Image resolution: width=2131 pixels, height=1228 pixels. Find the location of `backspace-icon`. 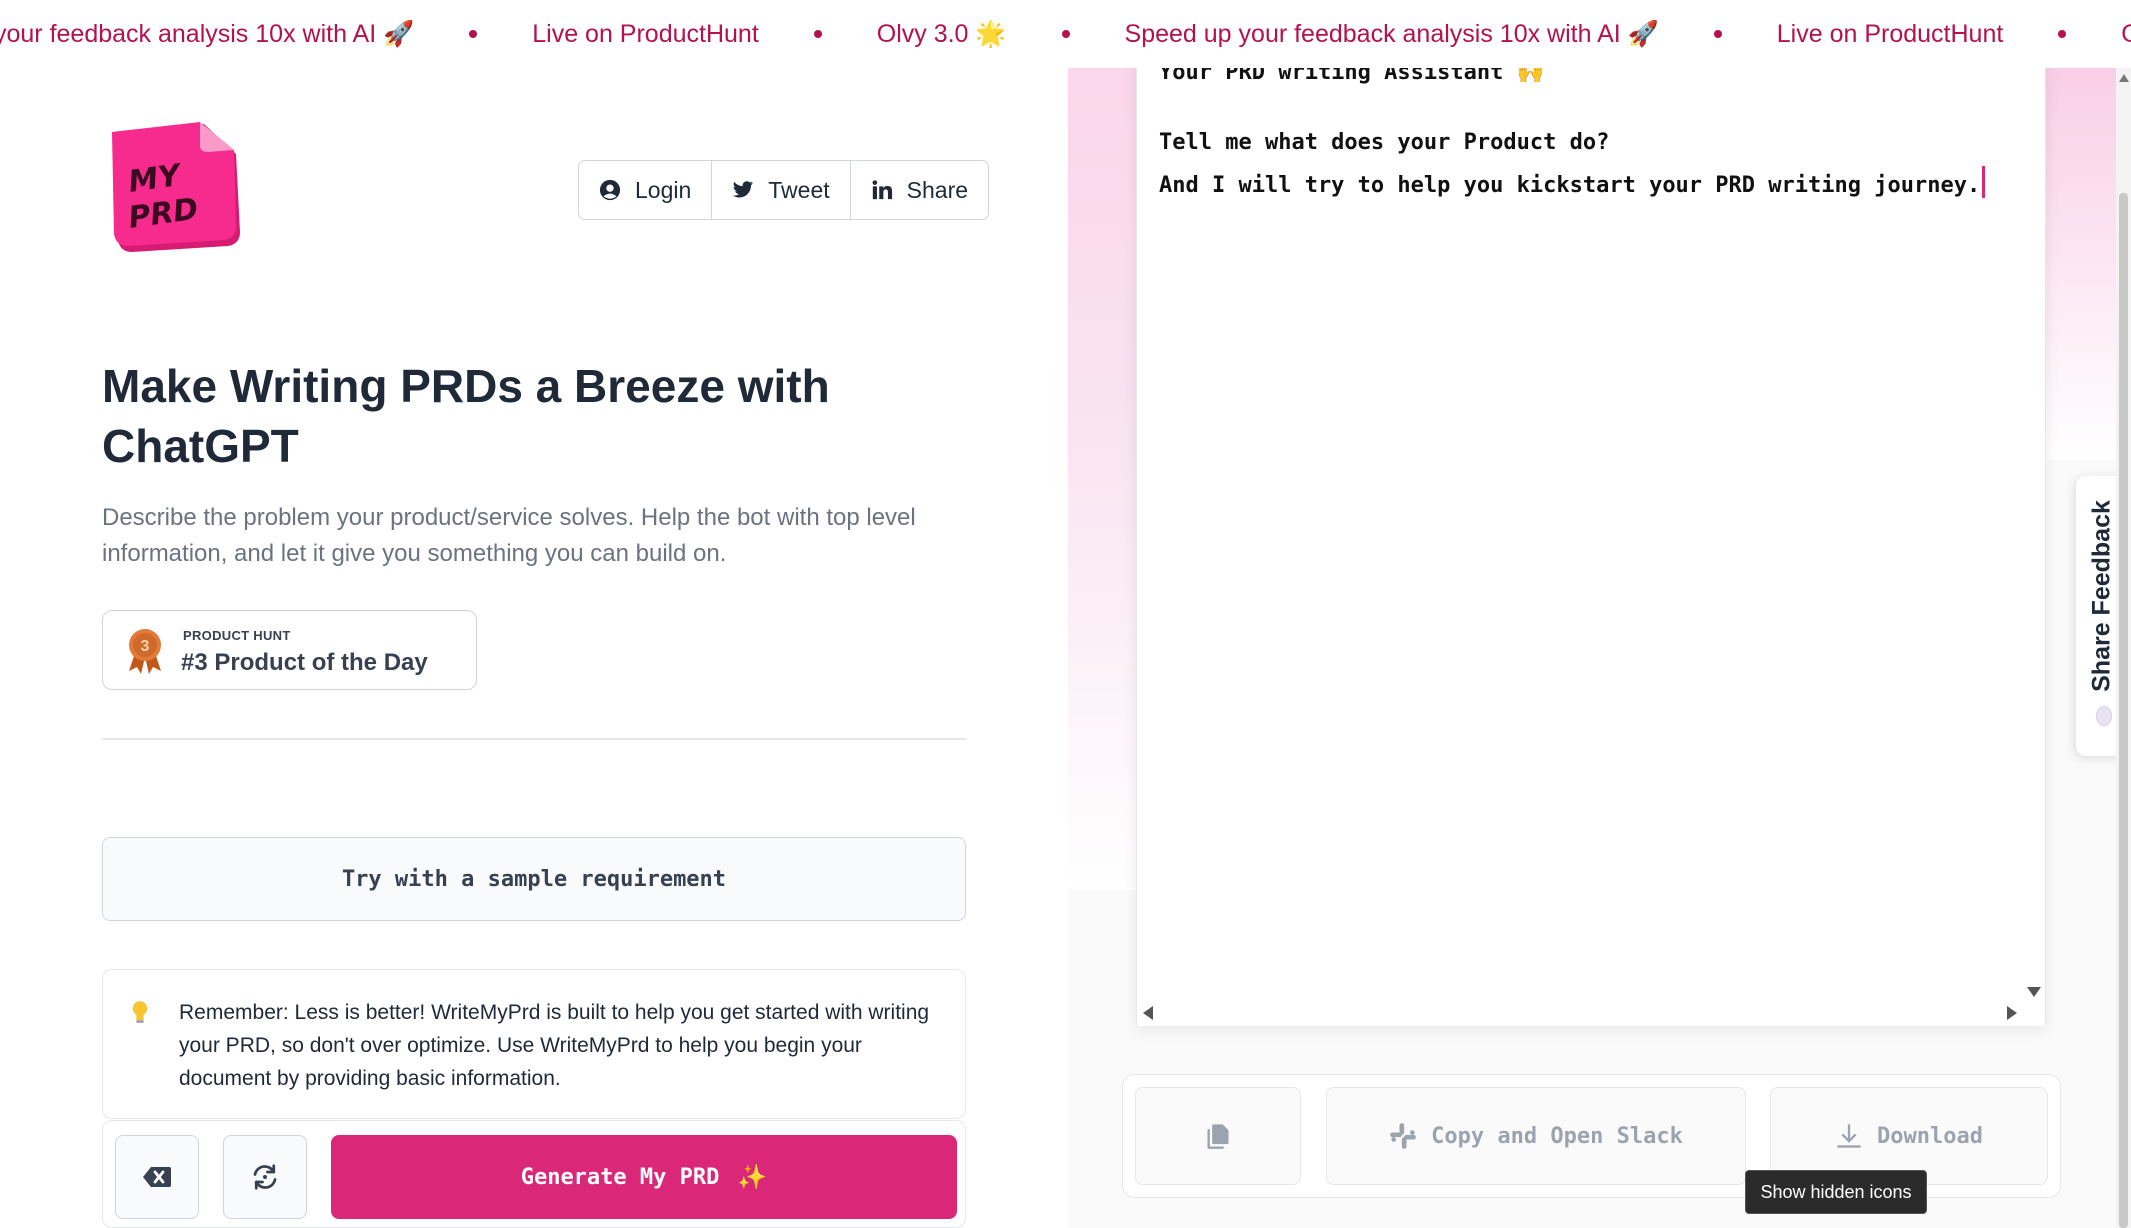

backspace-icon is located at coordinates (157, 1177).